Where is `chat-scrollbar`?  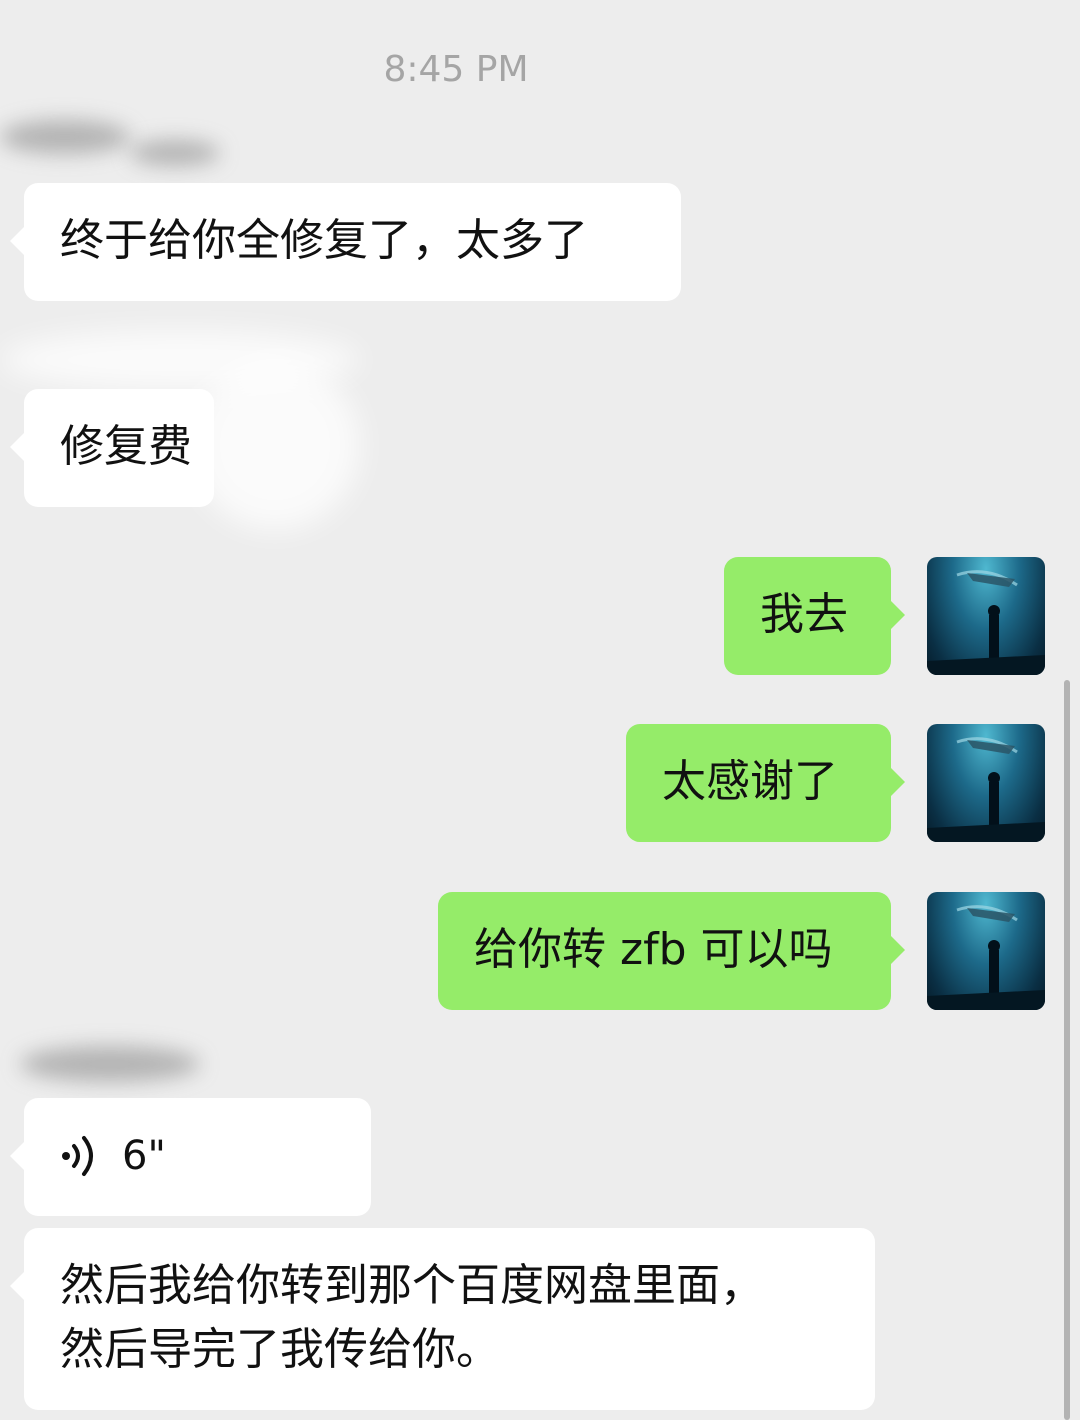
chat-scrollbar is located at coordinates (1067, 1050).